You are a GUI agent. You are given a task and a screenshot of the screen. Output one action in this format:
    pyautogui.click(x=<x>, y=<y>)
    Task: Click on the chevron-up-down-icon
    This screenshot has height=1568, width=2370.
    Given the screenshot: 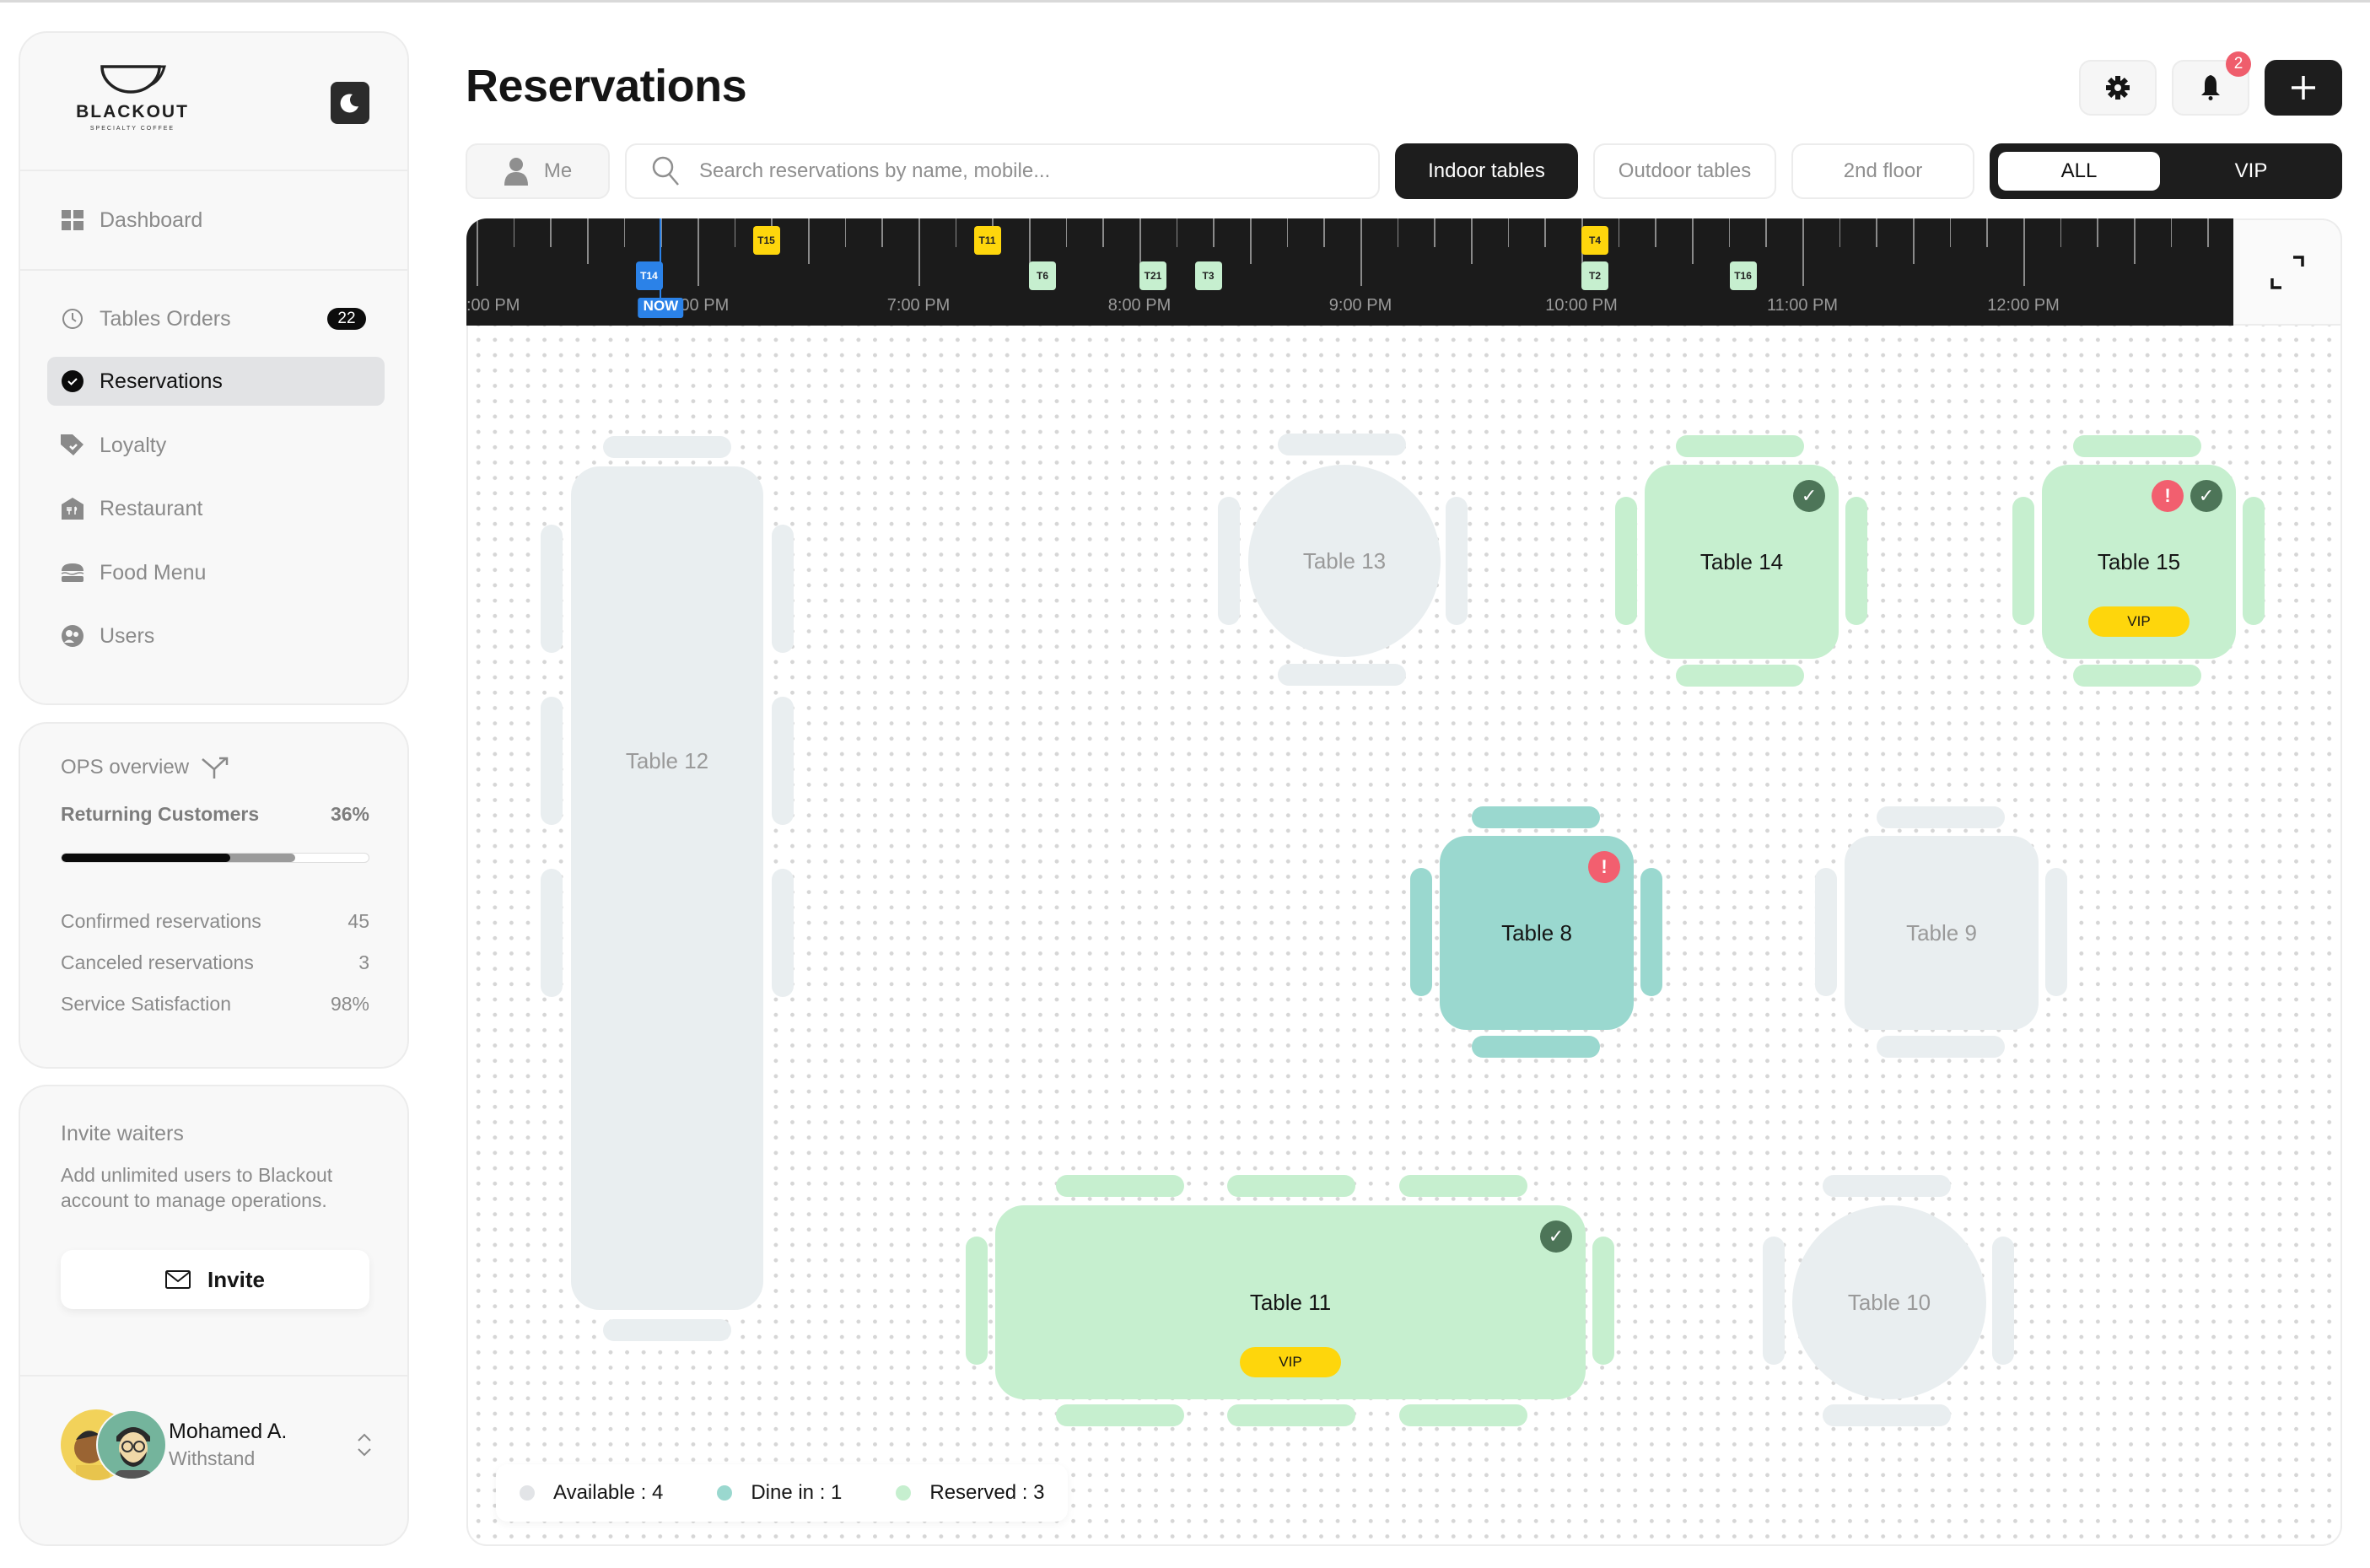 What is the action you would take?
    pyautogui.click(x=364, y=1445)
    